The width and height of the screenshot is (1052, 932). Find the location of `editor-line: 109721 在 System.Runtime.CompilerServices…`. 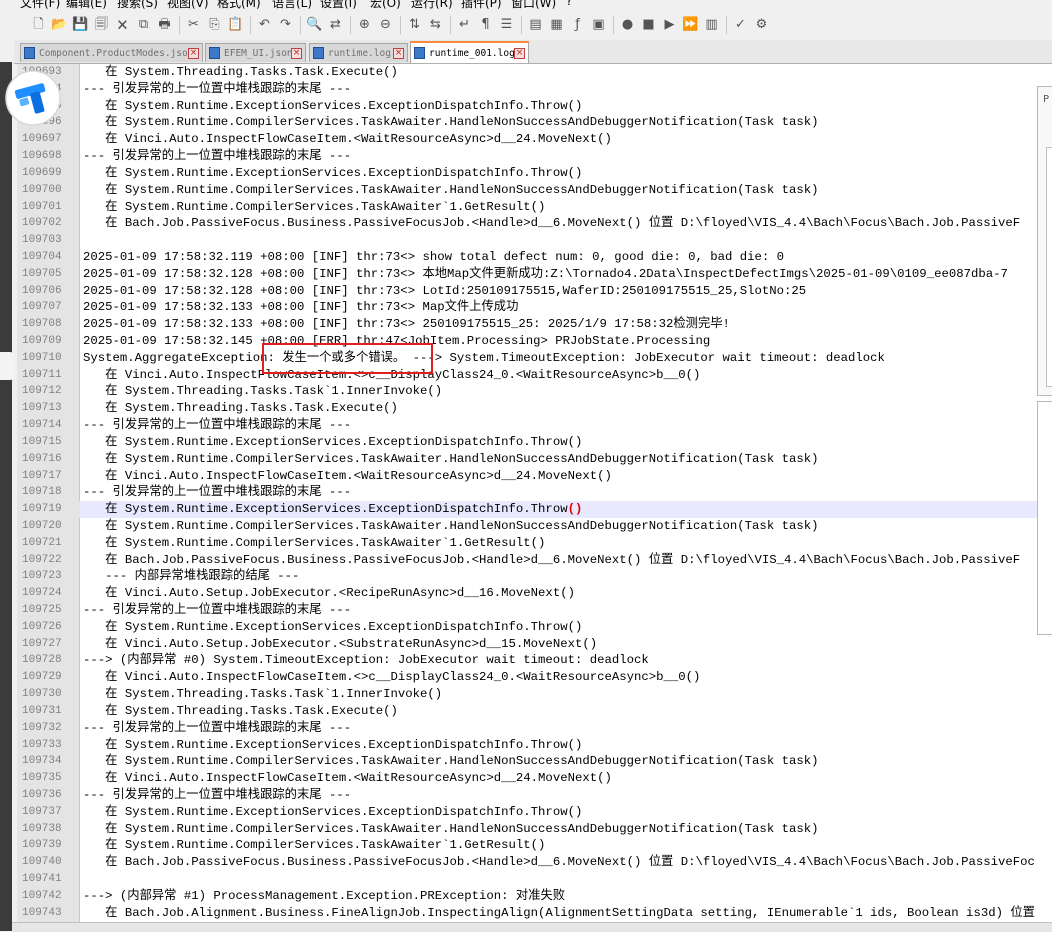

editor-line: 109721 在 System.Runtime.CompilerServices… is located at coordinates (534, 543).